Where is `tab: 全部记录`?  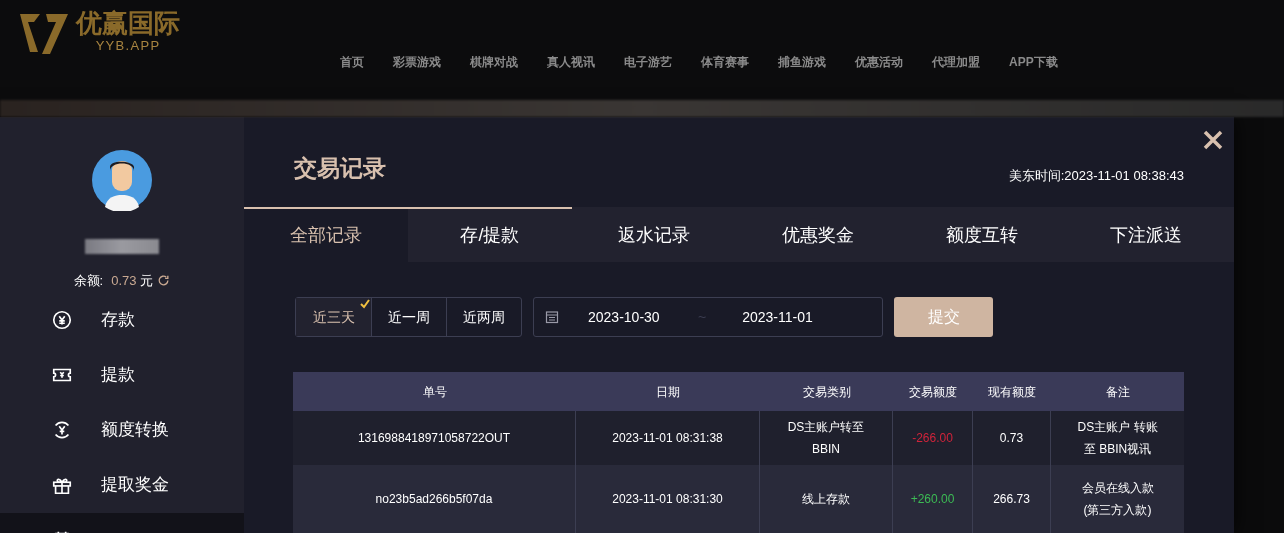
tab: 全部记录 is located at coordinates (326, 234).